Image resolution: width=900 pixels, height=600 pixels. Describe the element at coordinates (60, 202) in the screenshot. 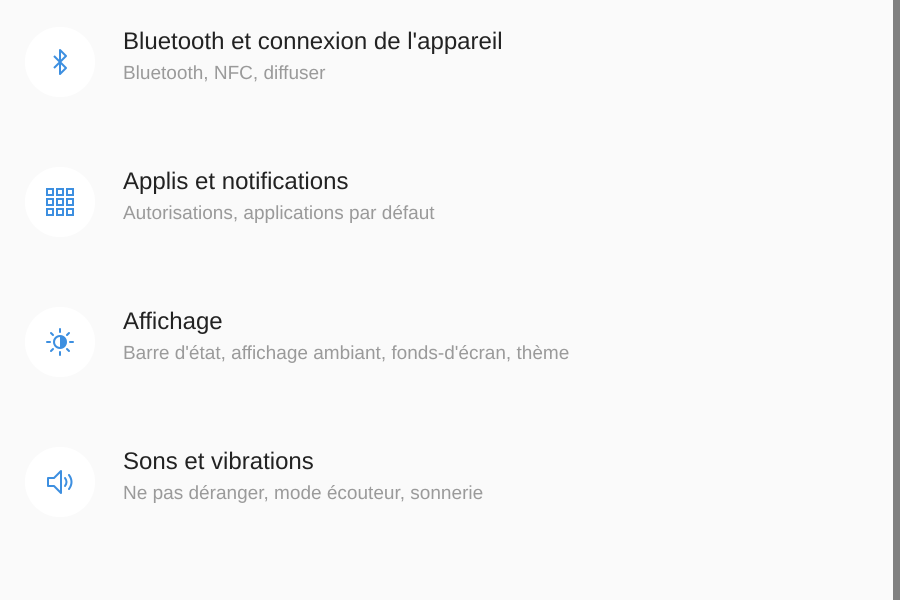

I see `apps-grid-icon` at that location.